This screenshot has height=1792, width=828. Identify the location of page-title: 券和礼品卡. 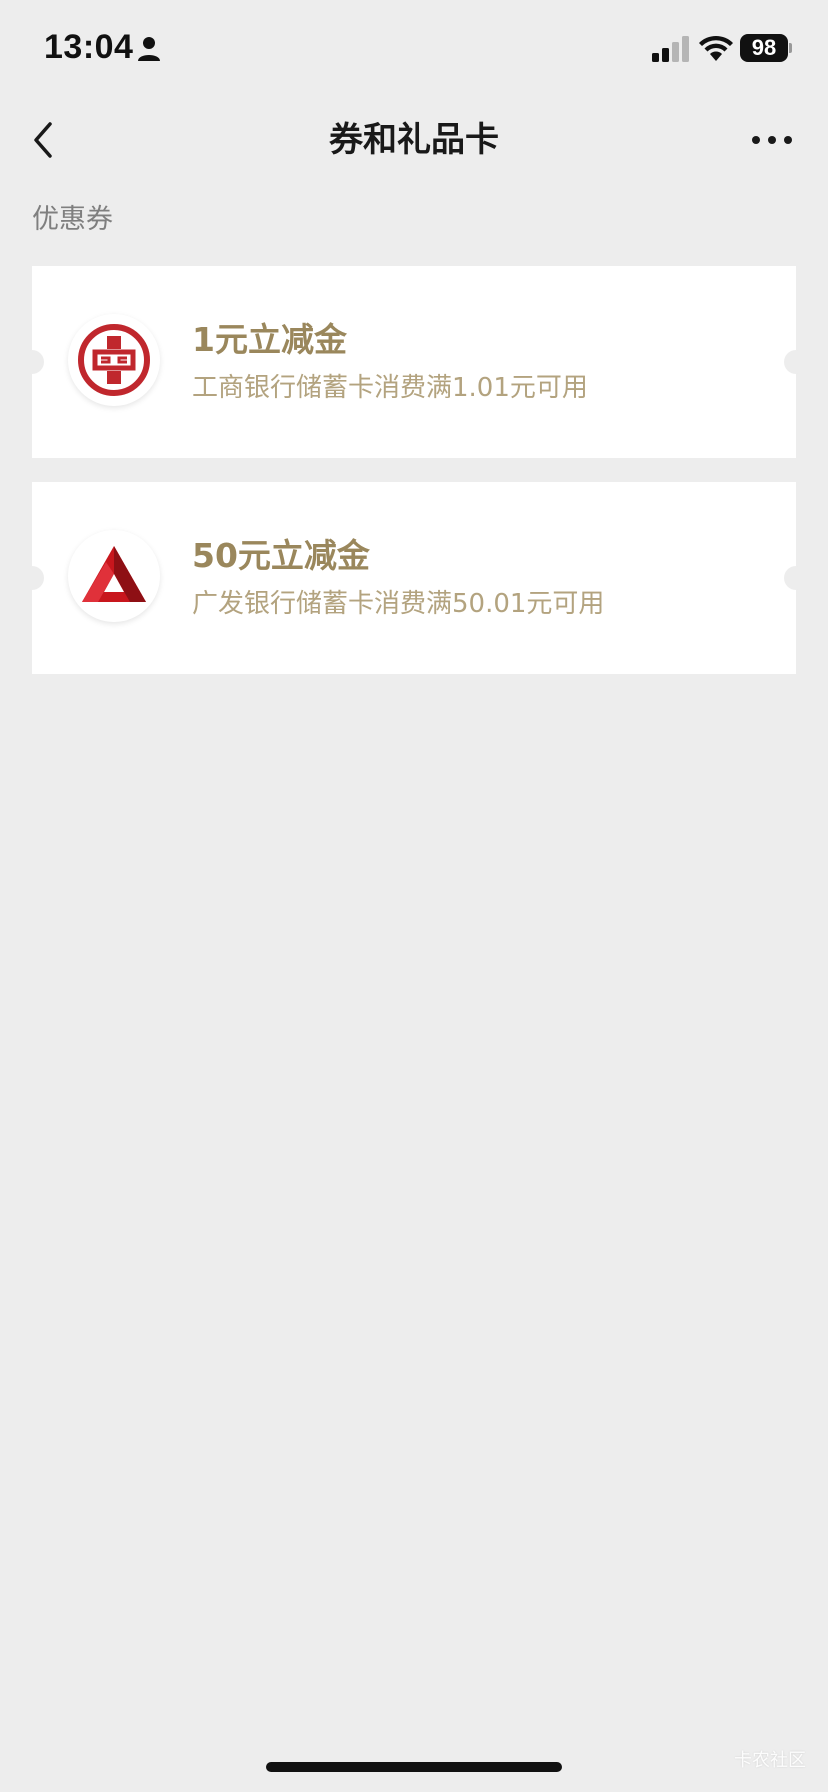
(414, 140).